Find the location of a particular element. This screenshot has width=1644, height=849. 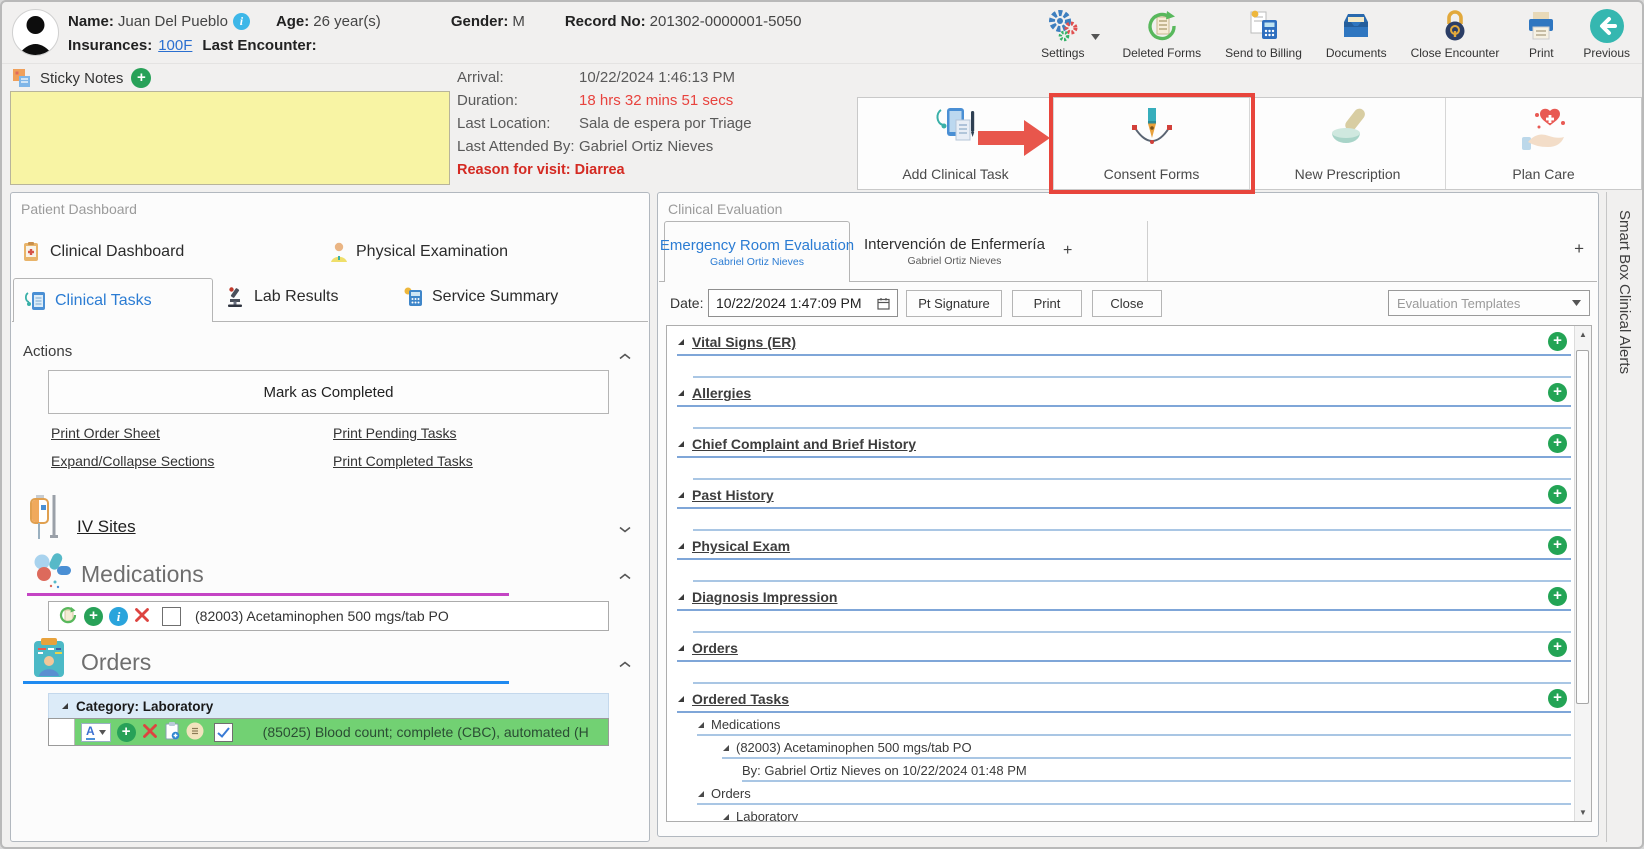

tree-node-laboratory: Laboratory is located at coordinates (1129, 813).